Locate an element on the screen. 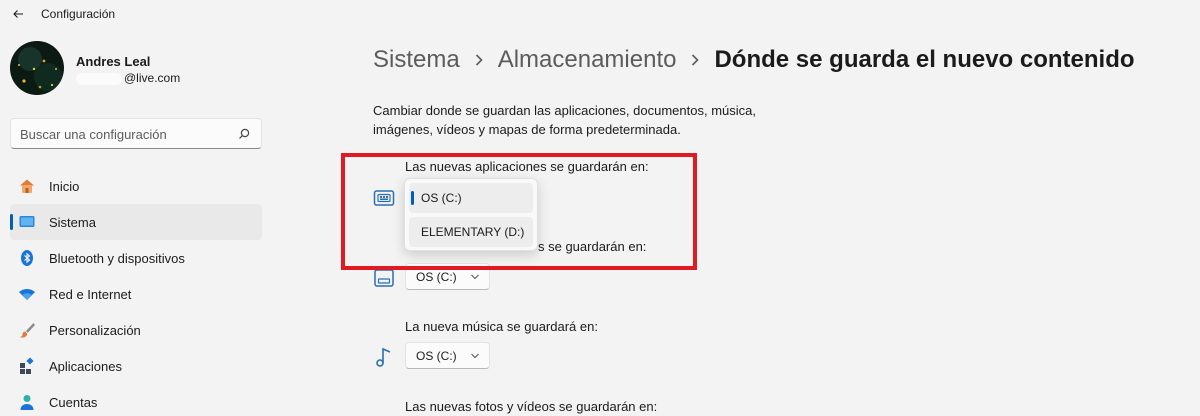  sidebar-item-label: Bluetooth y dispositivos is located at coordinates (117, 258).